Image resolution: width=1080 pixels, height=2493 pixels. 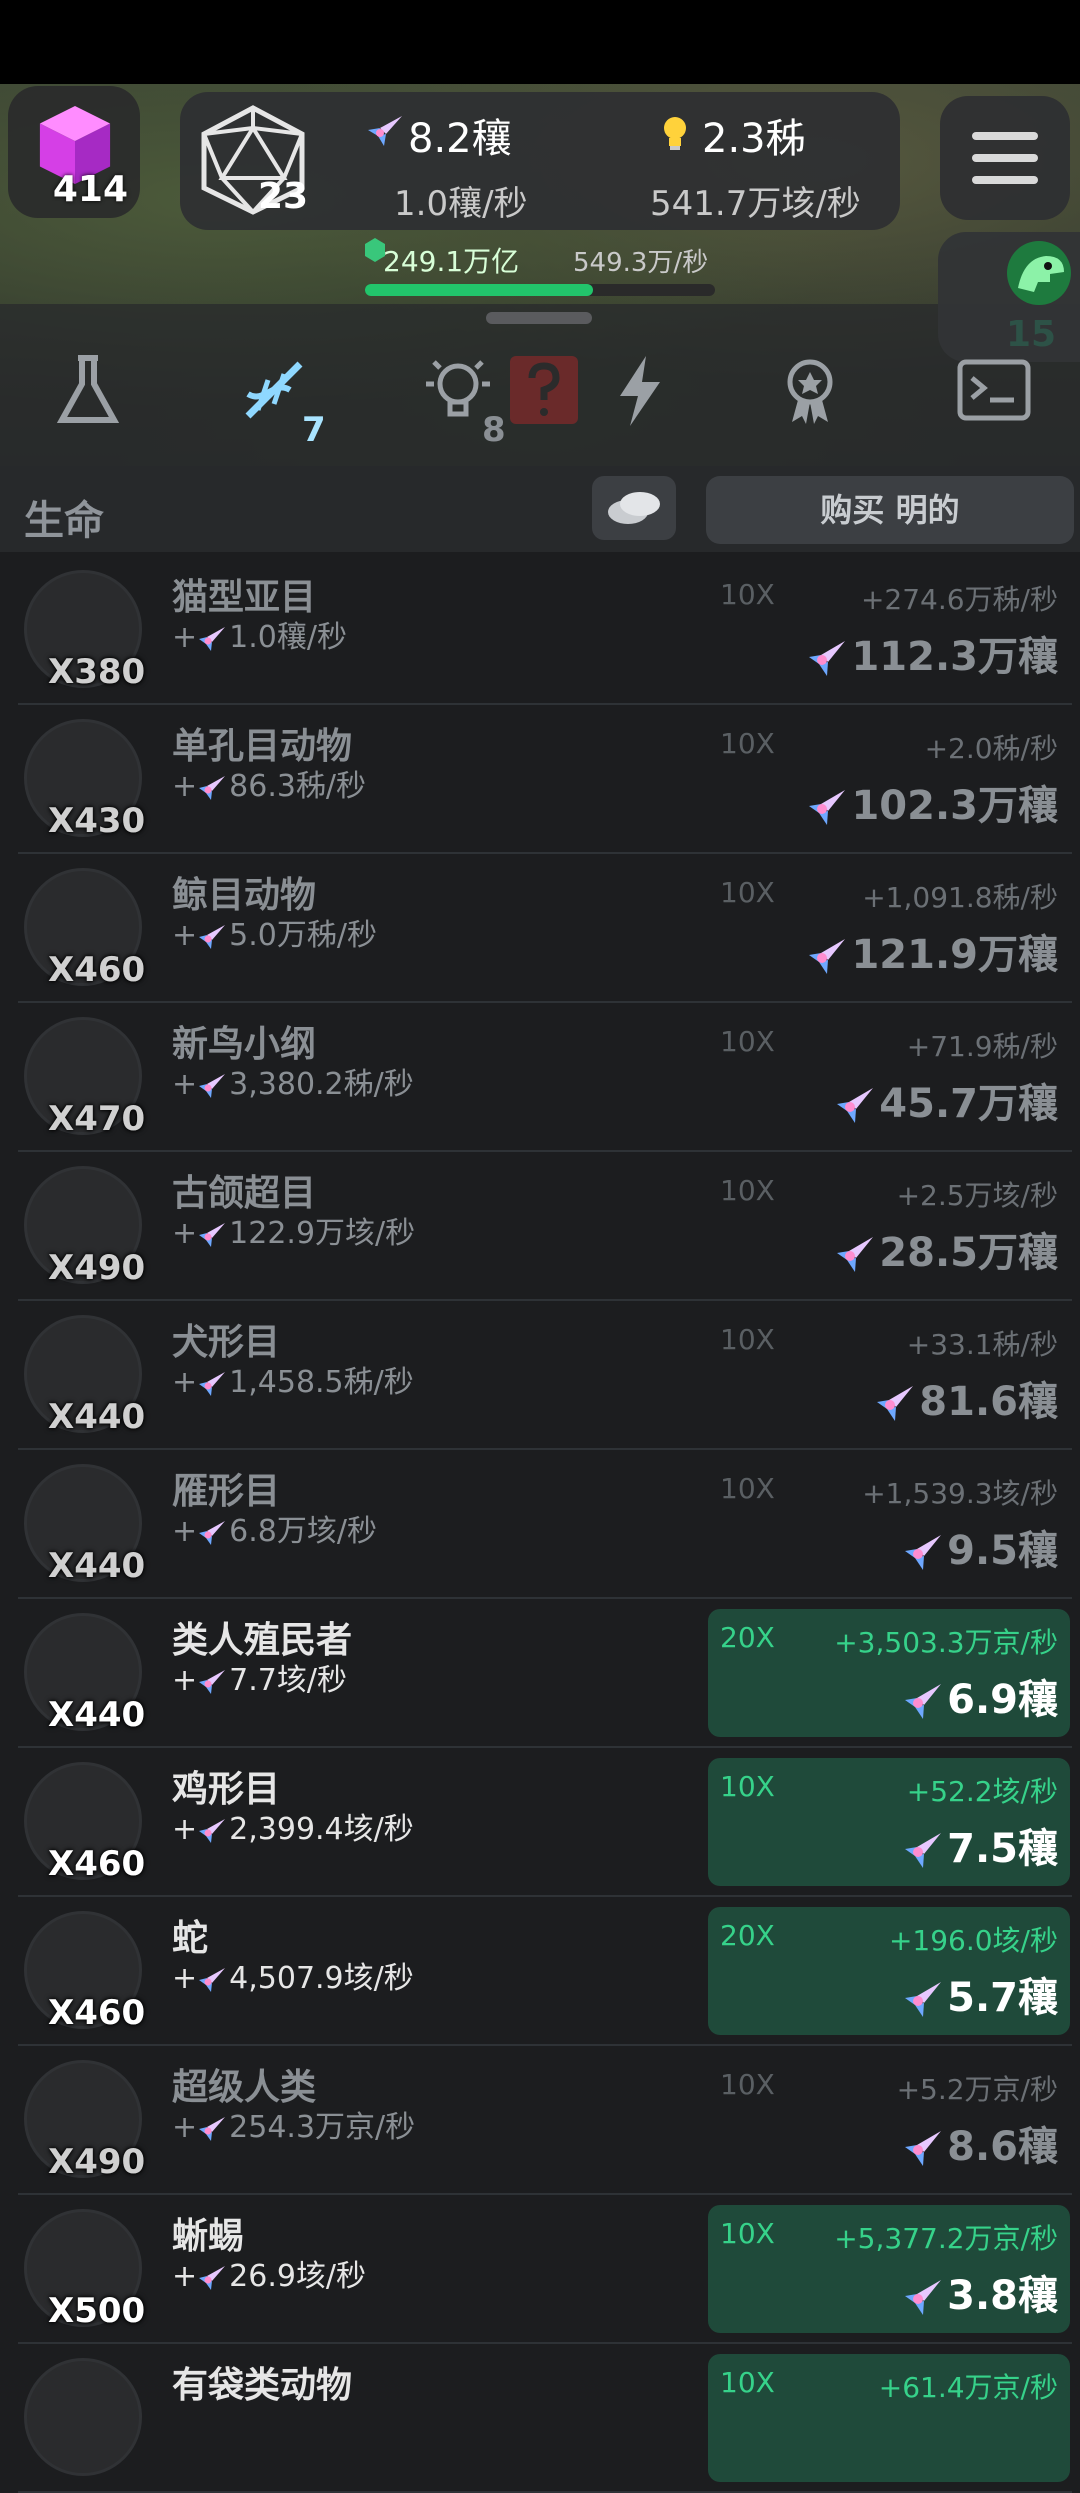 I want to click on buy-species-button: 20X +196.0垓/秒 5.7穰, so click(x=889, y=1971).